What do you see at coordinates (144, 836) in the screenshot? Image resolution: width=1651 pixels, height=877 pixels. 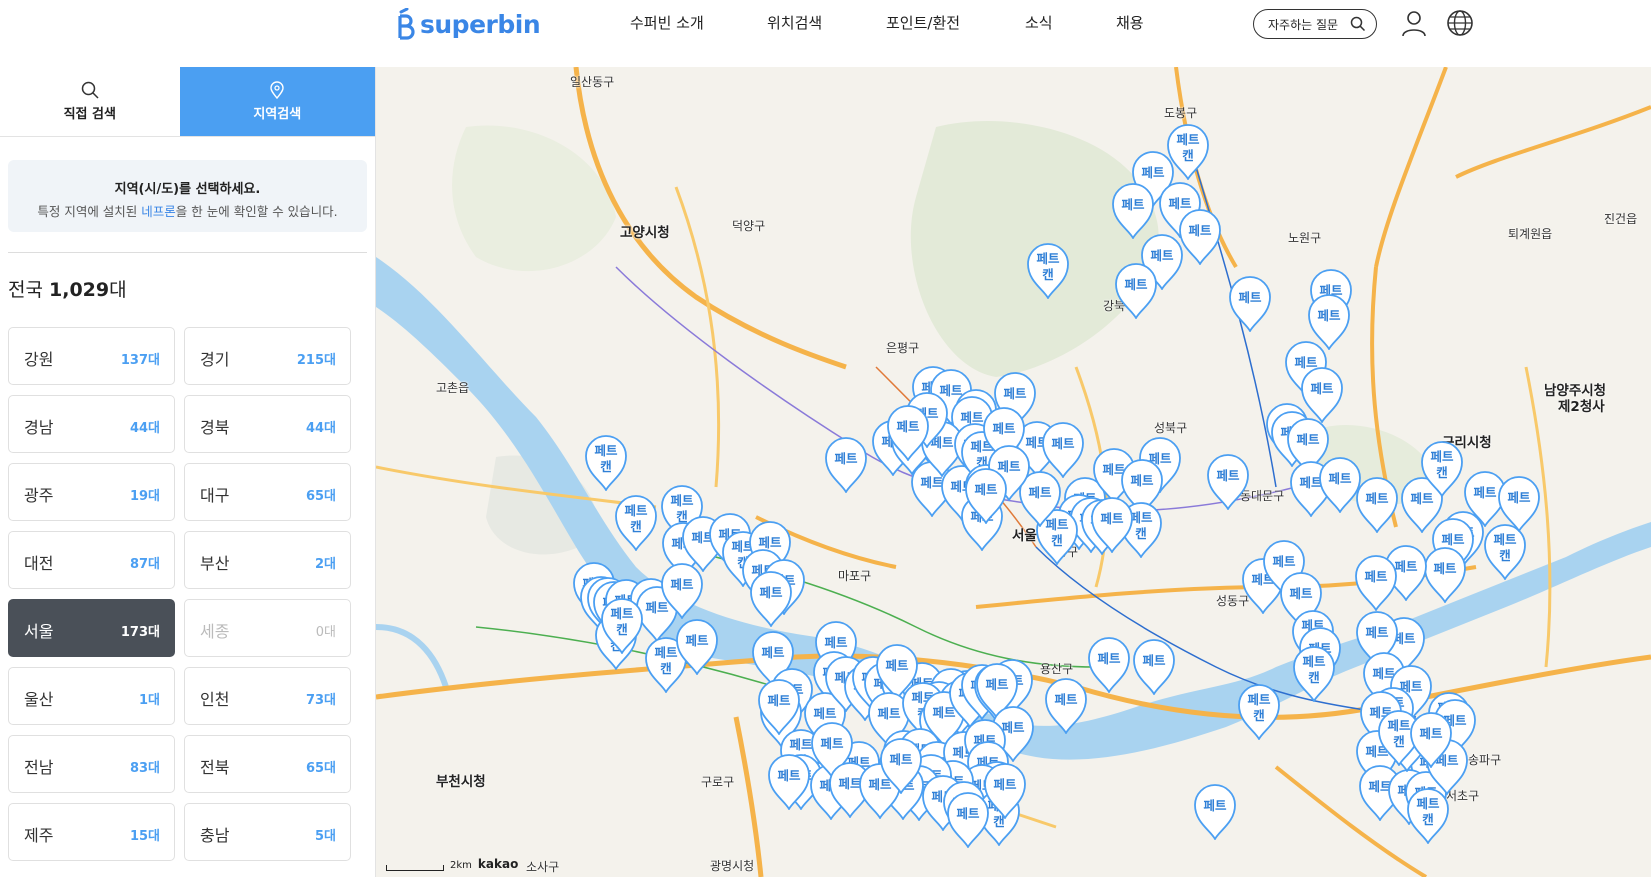 I see `region-count: 15대` at bounding box center [144, 836].